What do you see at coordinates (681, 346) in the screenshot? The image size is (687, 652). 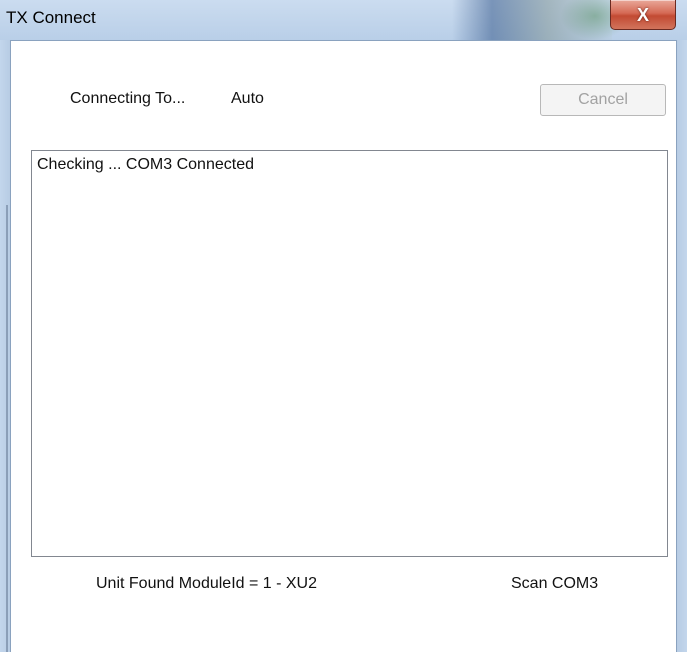 I see `window-frame-right` at bounding box center [681, 346].